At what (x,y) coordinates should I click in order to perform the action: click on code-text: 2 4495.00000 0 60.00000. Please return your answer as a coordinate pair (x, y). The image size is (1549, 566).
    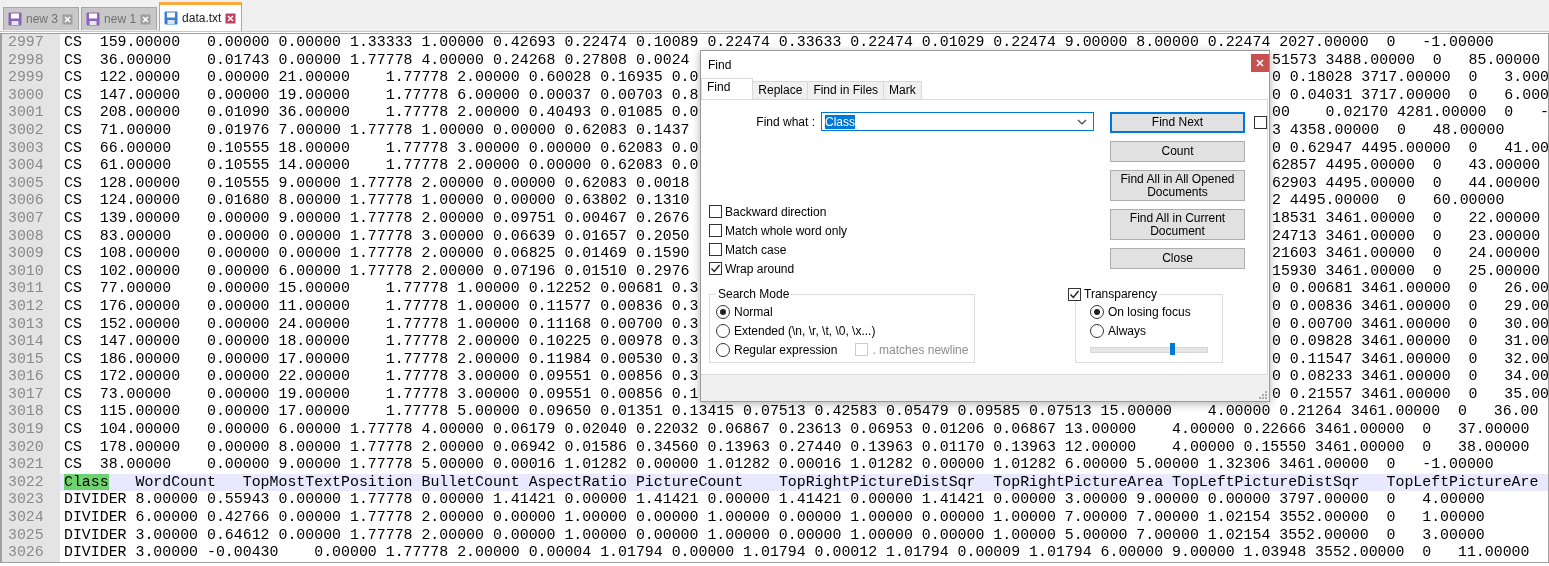
    Looking at the image, I should click on (1388, 200).